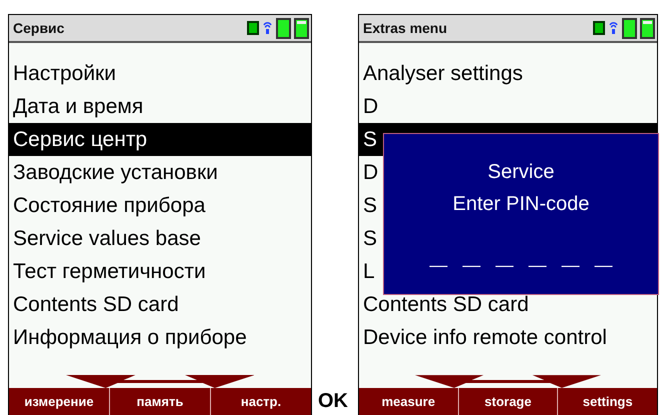 The image size is (660, 415). What do you see at coordinates (160, 304) in the screenshot?
I see `menu-item: Contents SD card` at bounding box center [160, 304].